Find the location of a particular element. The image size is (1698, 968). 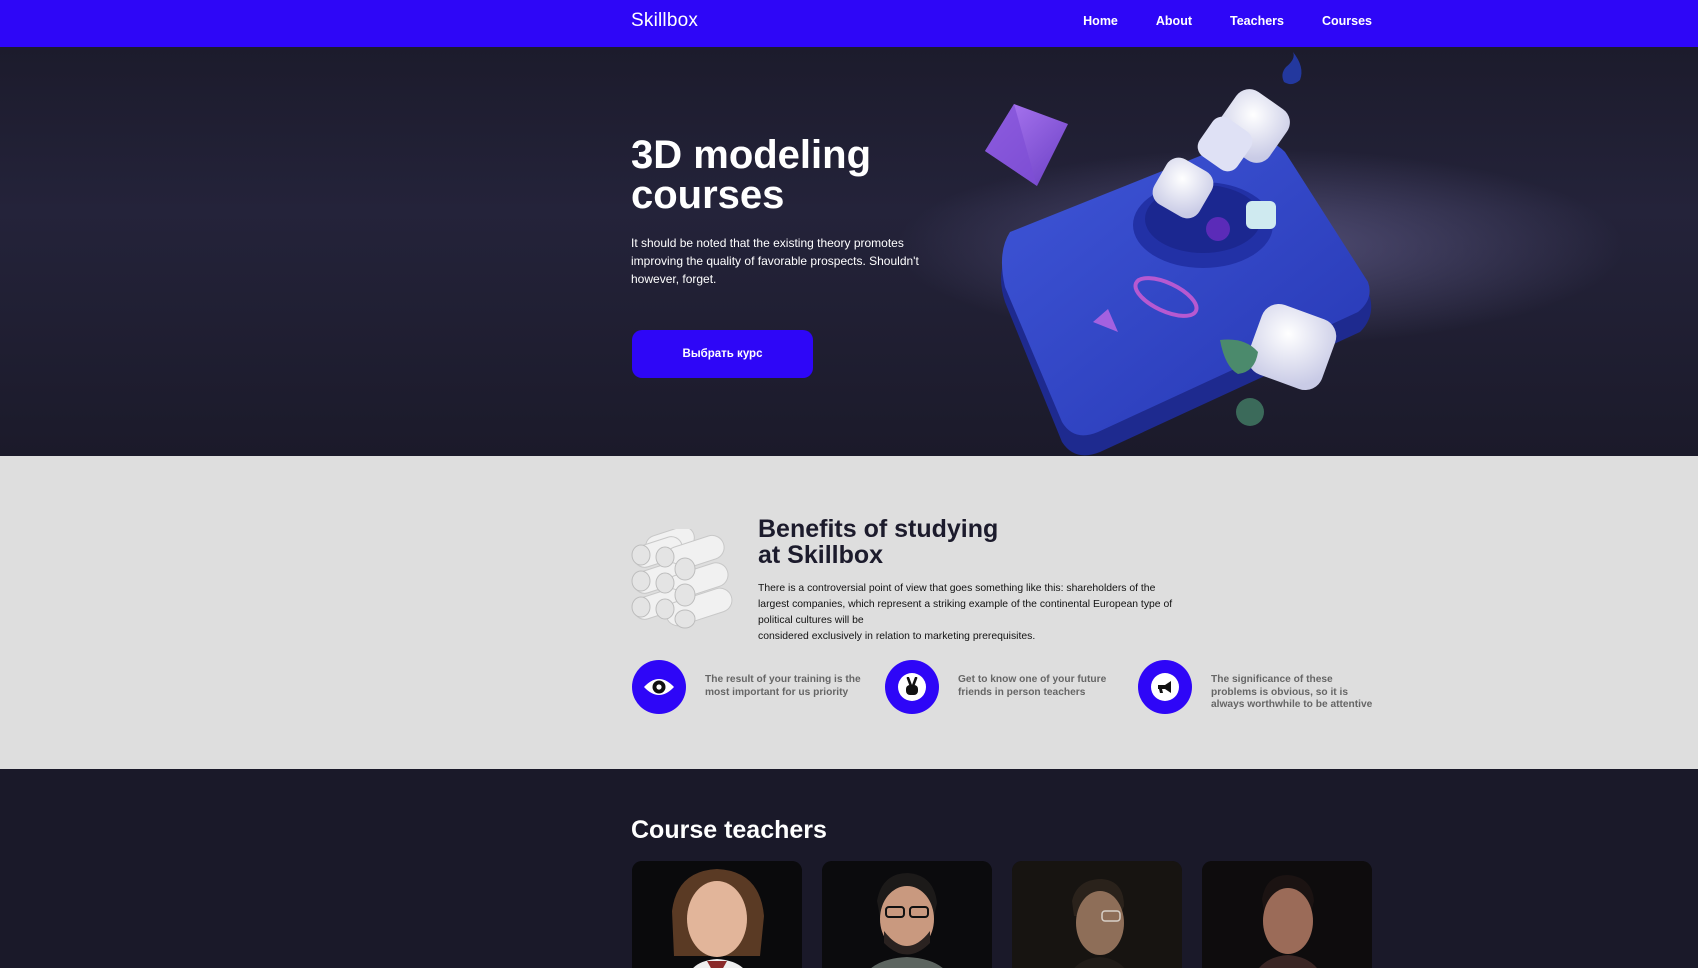

hero-title-line-2: courses is located at coordinates (708, 195).